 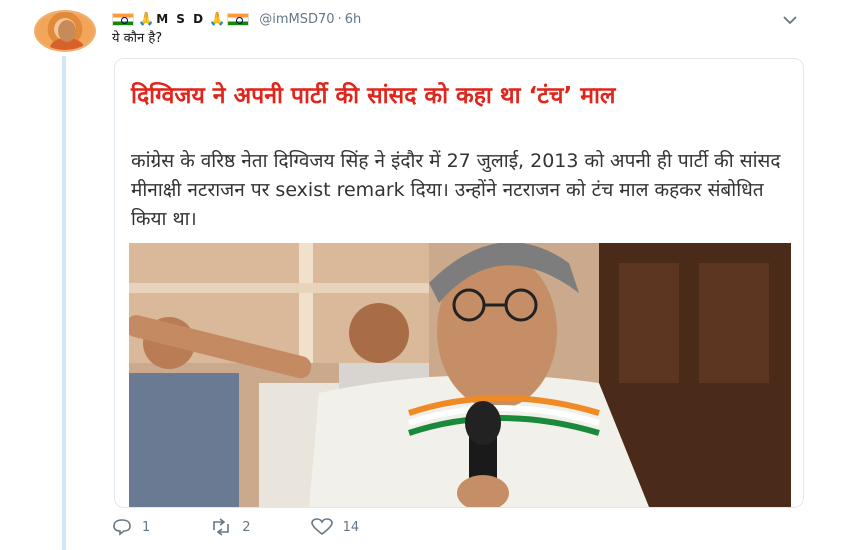 I want to click on thread-line, so click(x=64, y=303).